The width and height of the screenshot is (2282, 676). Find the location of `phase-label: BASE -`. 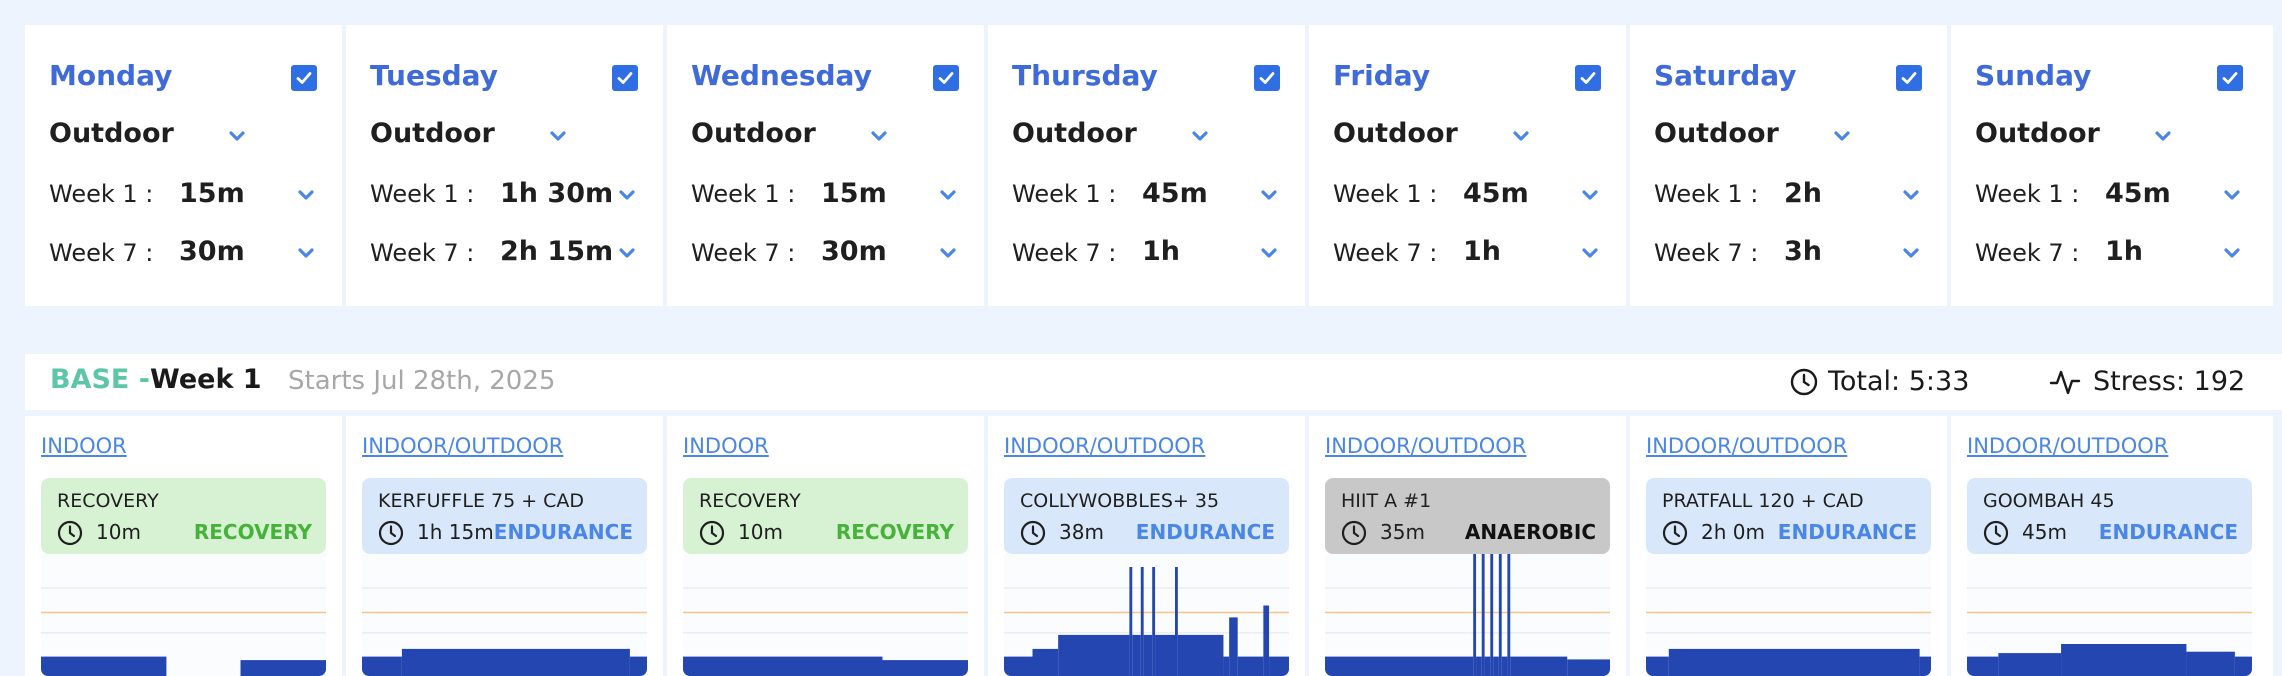

phase-label: BASE - is located at coordinates (100, 379).